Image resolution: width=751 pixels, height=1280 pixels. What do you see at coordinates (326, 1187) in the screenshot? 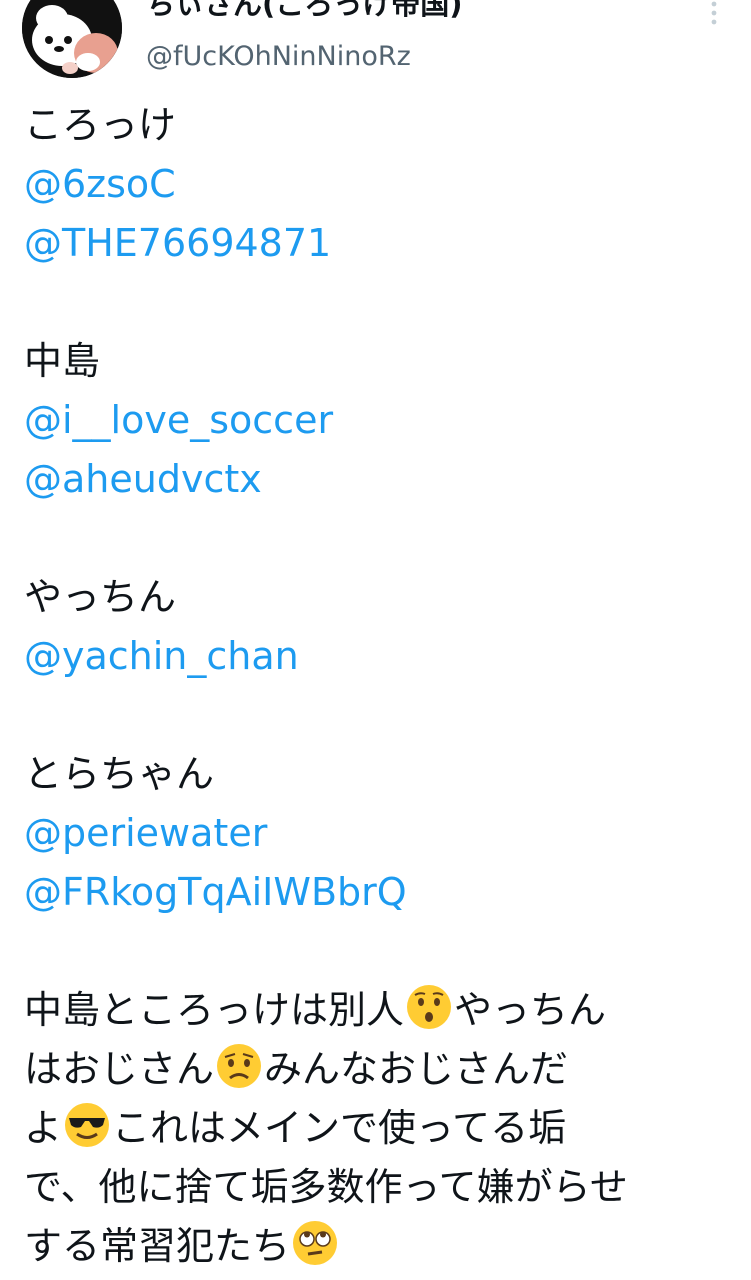
I see `closing-line-4: で、他に捨て垢多数作って嫌がらせ` at bounding box center [326, 1187].